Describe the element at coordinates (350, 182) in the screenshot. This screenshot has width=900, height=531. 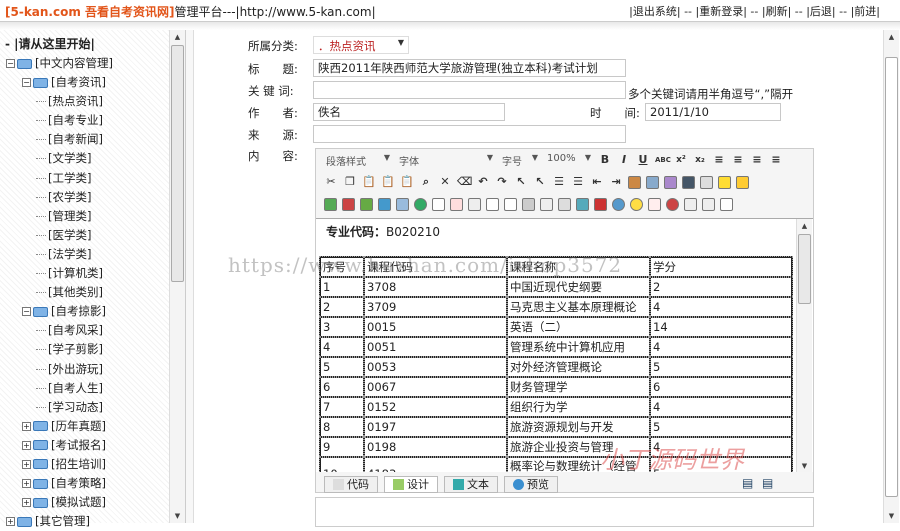
I see `copy-icon: ❐` at that location.